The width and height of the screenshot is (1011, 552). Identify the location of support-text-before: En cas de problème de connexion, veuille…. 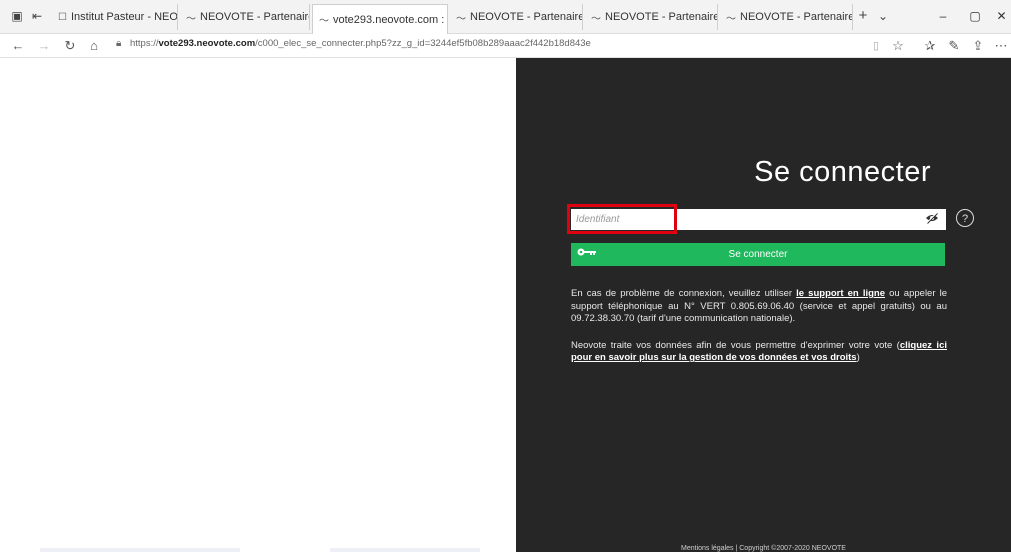
(684, 293).